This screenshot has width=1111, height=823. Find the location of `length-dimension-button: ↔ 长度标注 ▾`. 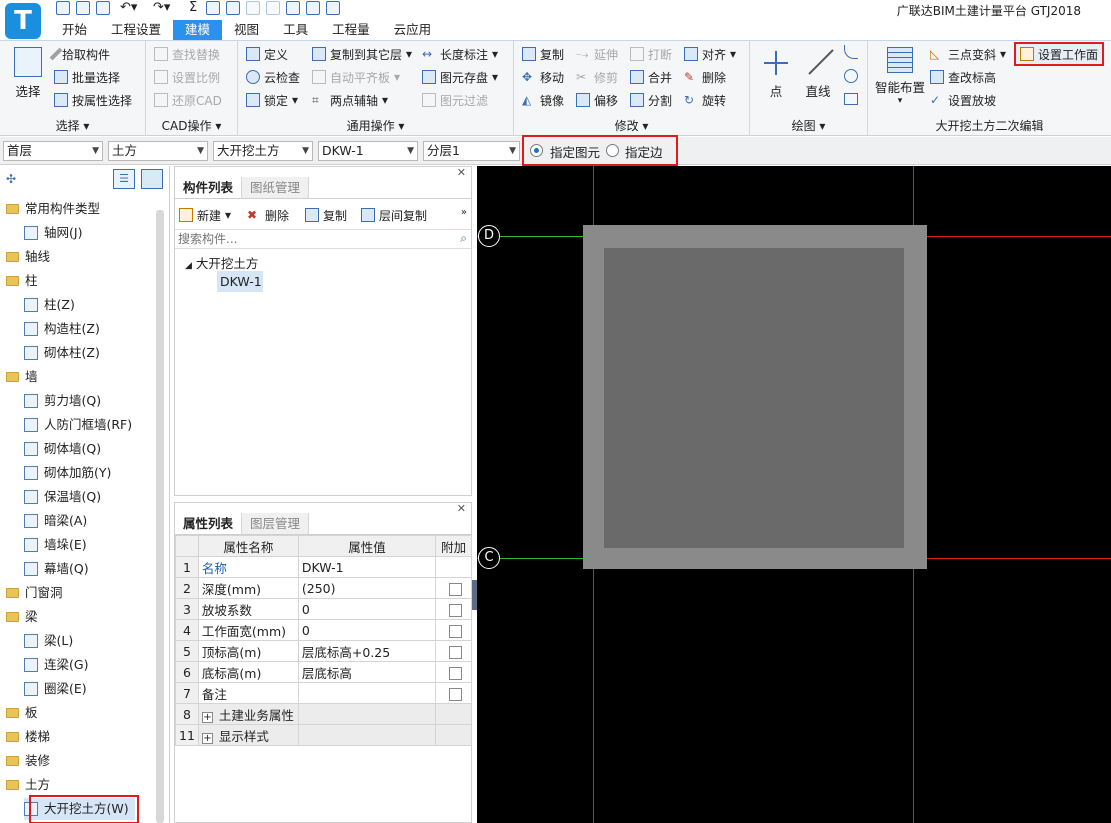

length-dimension-button: ↔ 长度标注 ▾ is located at coordinates (460, 54).